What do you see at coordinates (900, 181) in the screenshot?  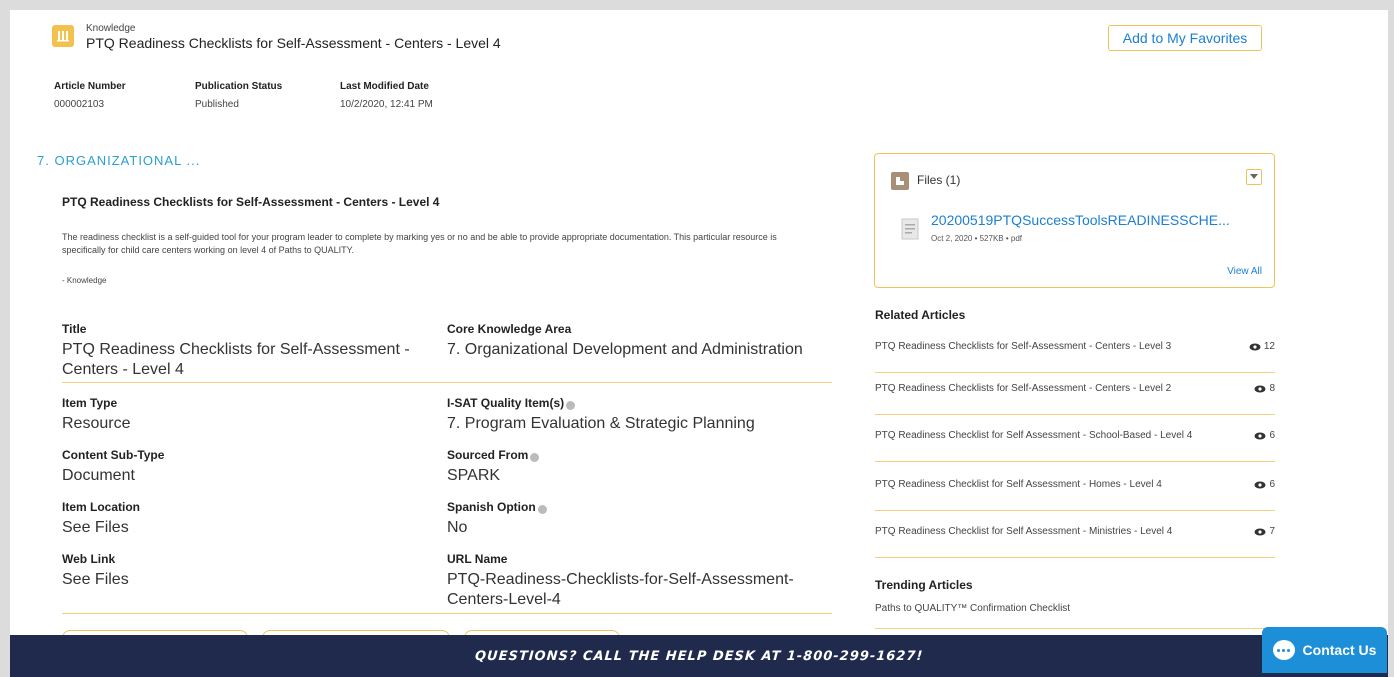 I see `file-folder-icon` at bounding box center [900, 181].